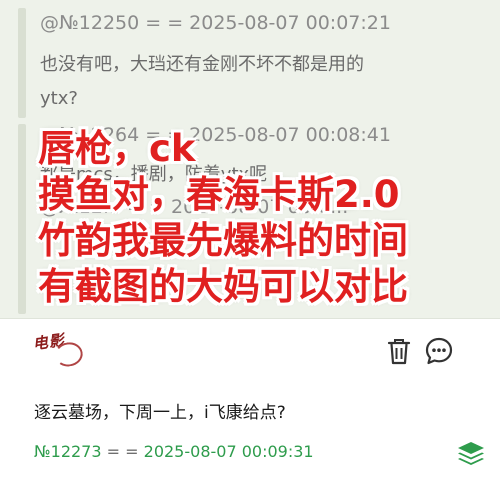 The width and height of the screenshot is (500, 480). Describe the element at coordinates (223, 286) in the screenshot. I see `caption-line: 有截图的大妈可以对比` at that location.